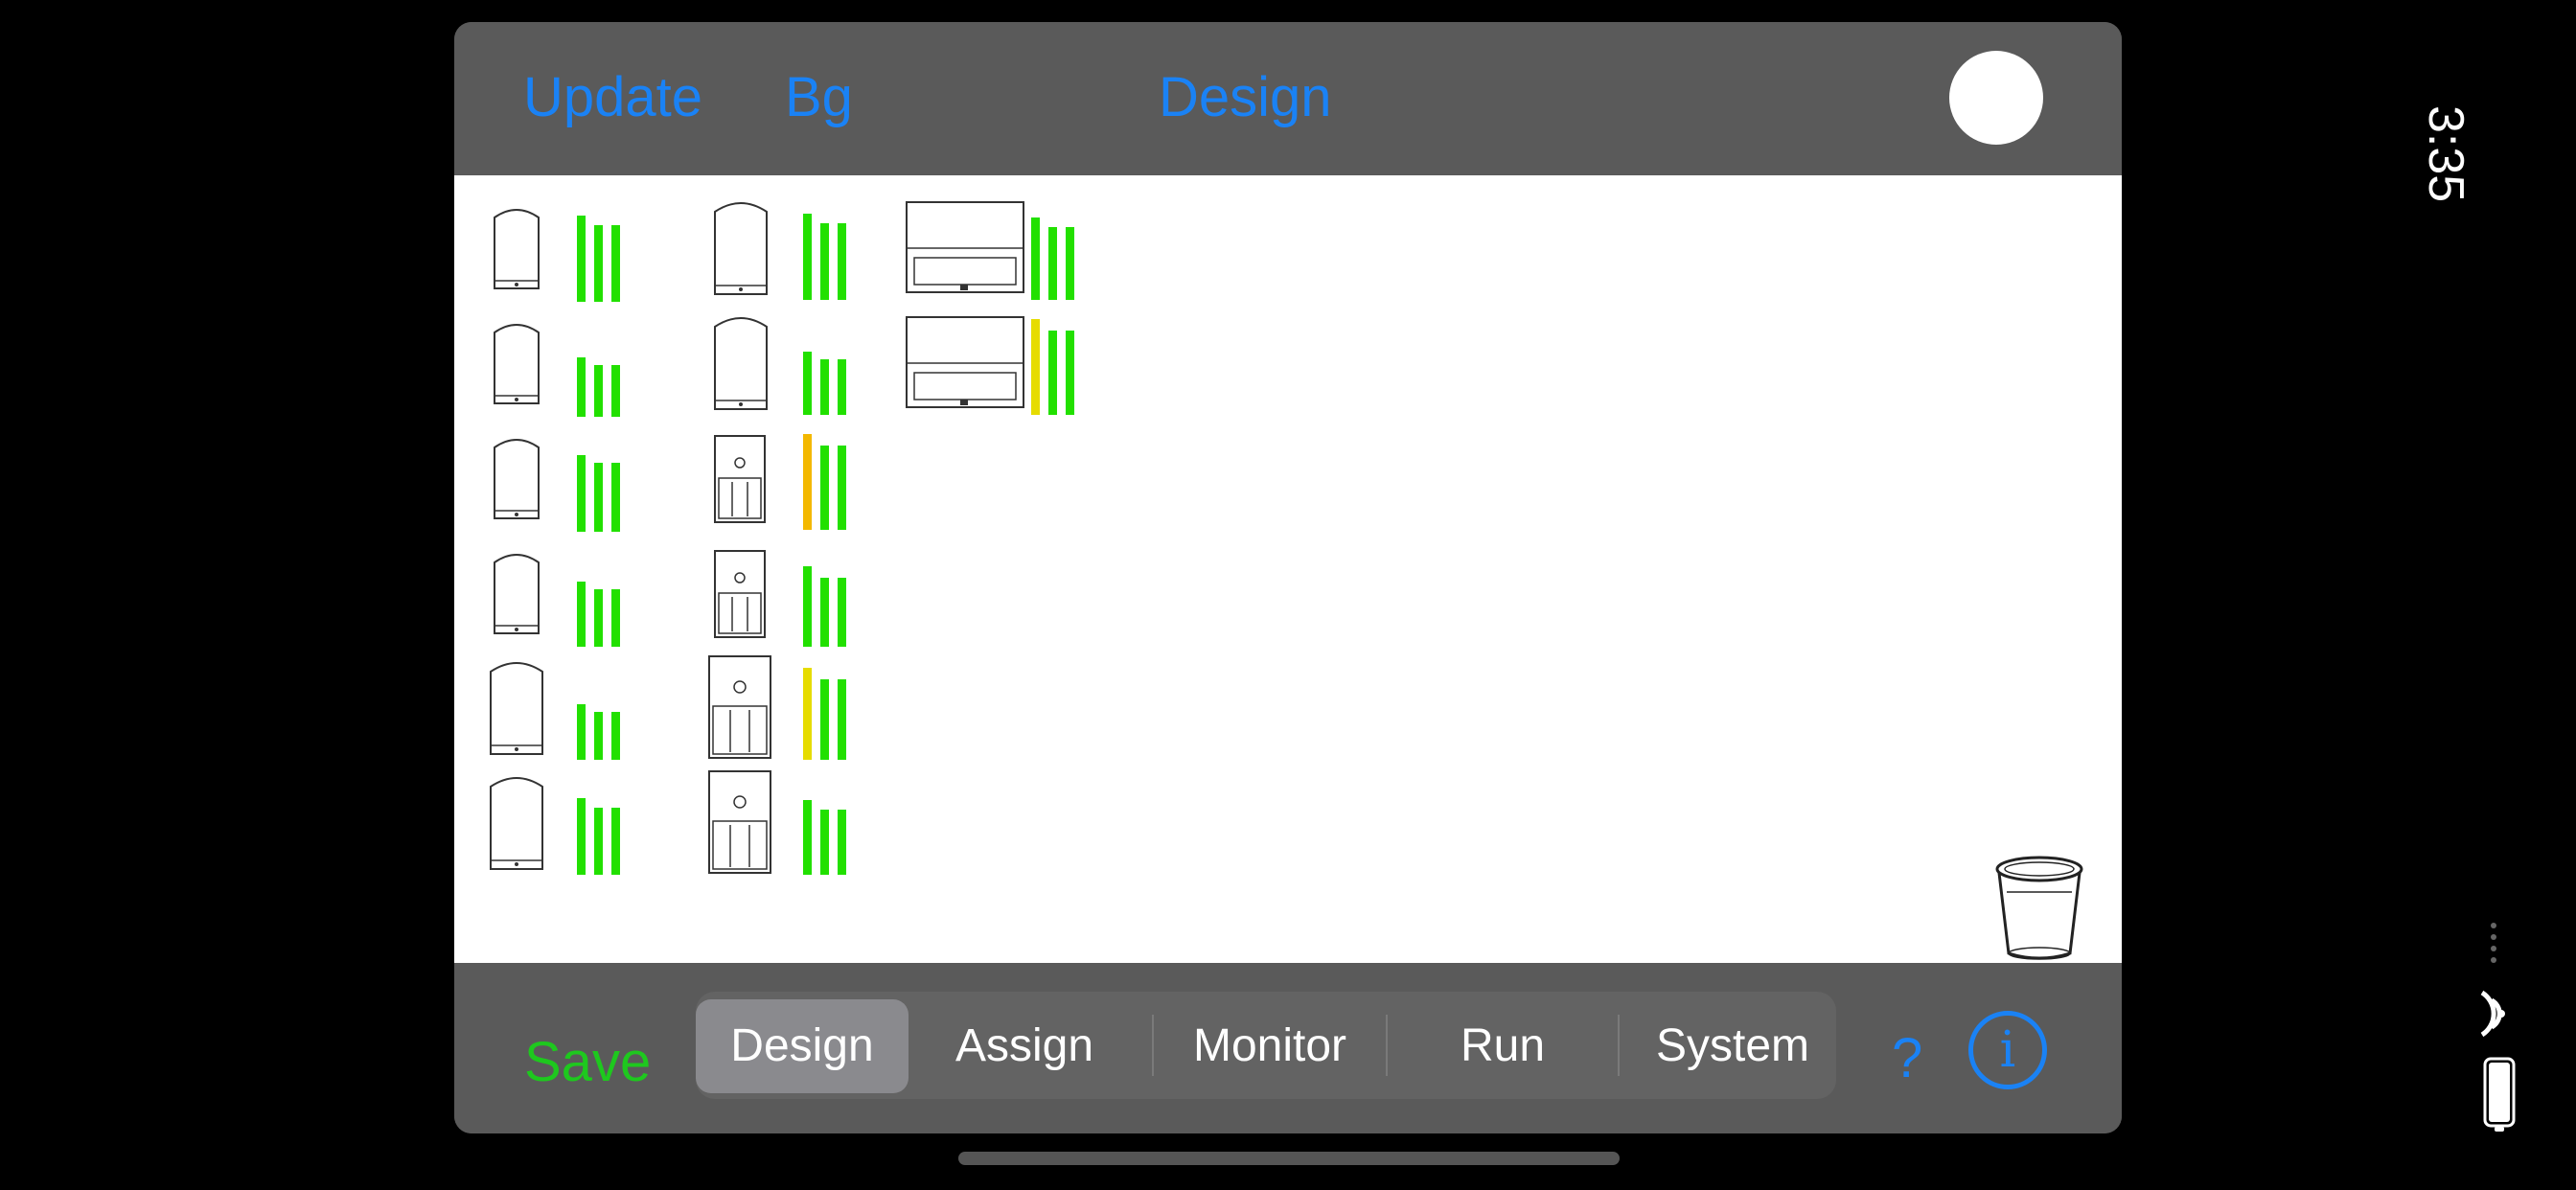 The width and height of the screenshot is (2576, 1190). Describe the element at coordinates (2445, 154) in the screenshot. I see `status-clock: 3:35` at that location.